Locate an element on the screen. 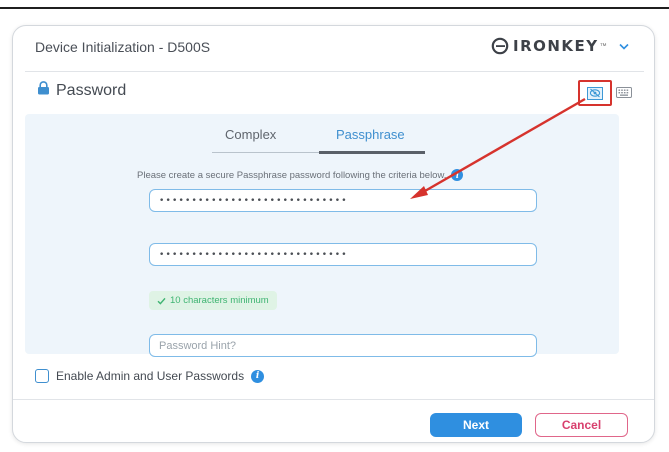 This screenshot has height=452, width=669. enable-admin-label: Enable Admin and User Passwords is located at coordinates (150, 376).